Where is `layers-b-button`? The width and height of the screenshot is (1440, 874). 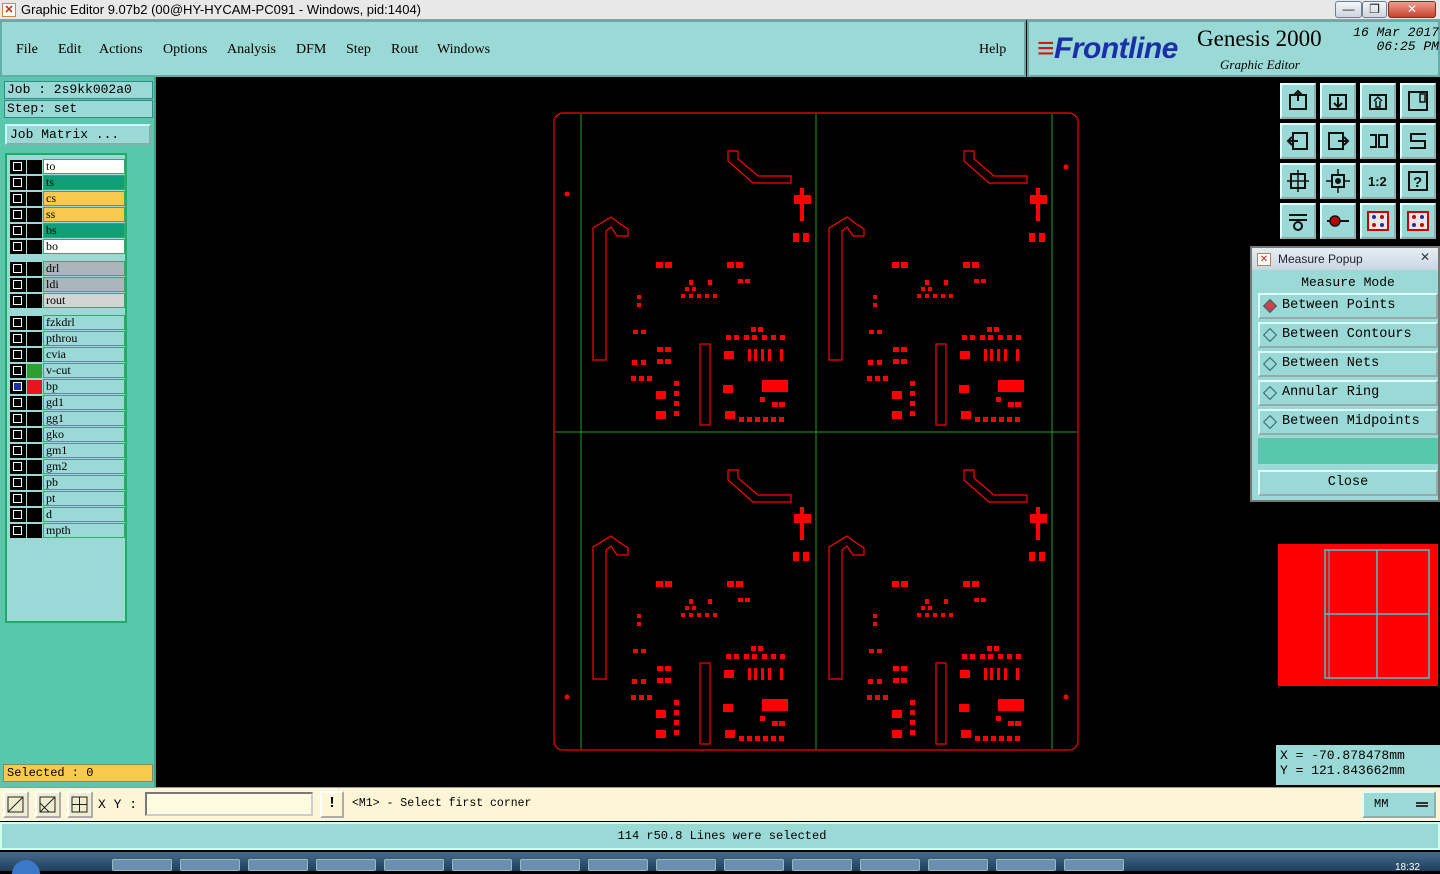
layers-b-button is located at coordinates (1418, 221).